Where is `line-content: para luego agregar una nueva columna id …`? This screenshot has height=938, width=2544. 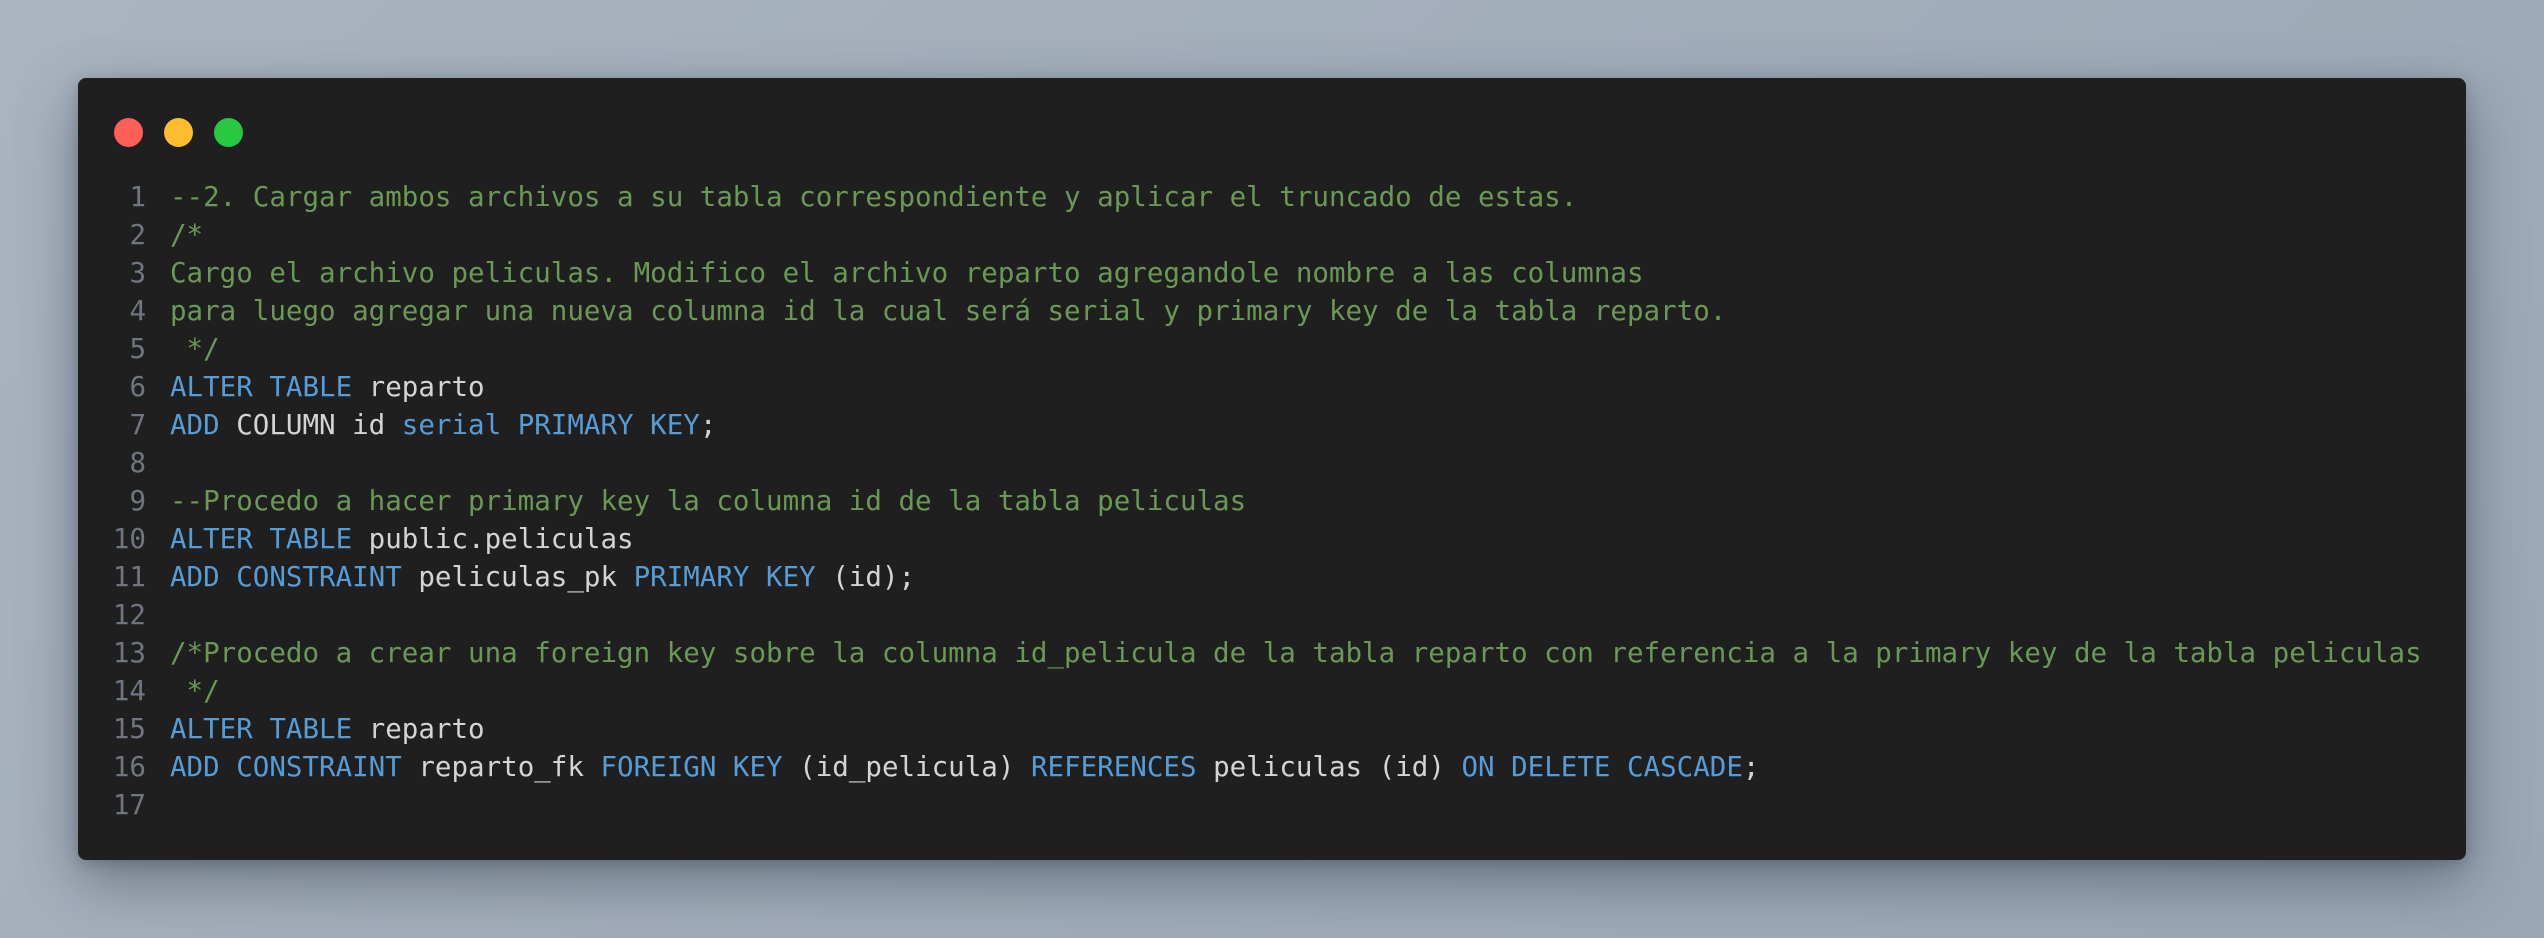
line-content: para luego agregar una nueva columna id … is located at coordinates (936, 311).